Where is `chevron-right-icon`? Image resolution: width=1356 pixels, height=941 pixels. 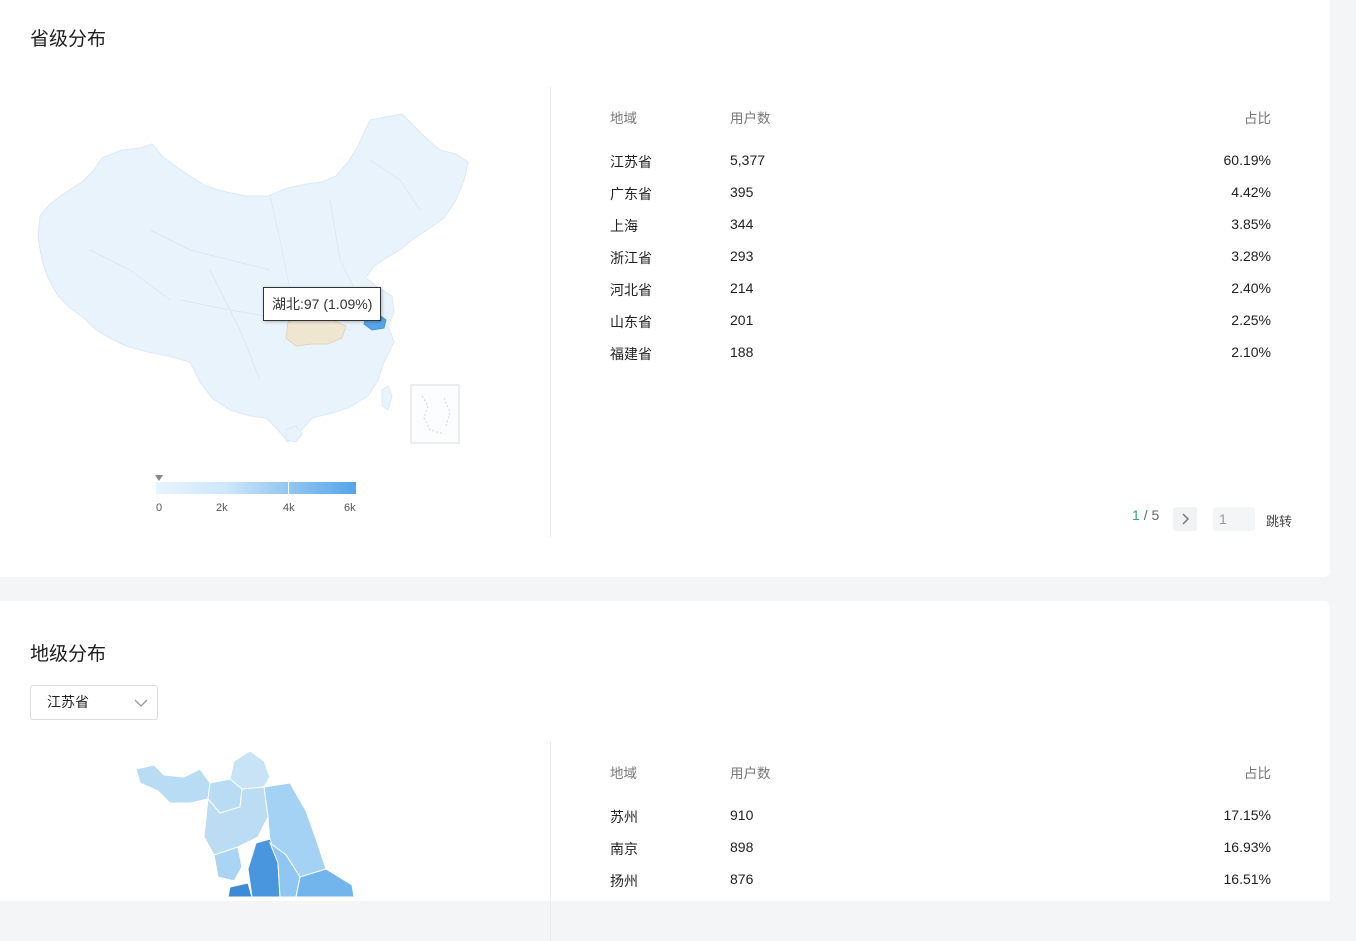 chevron-right-icon is located at coordinates (1186, 519).